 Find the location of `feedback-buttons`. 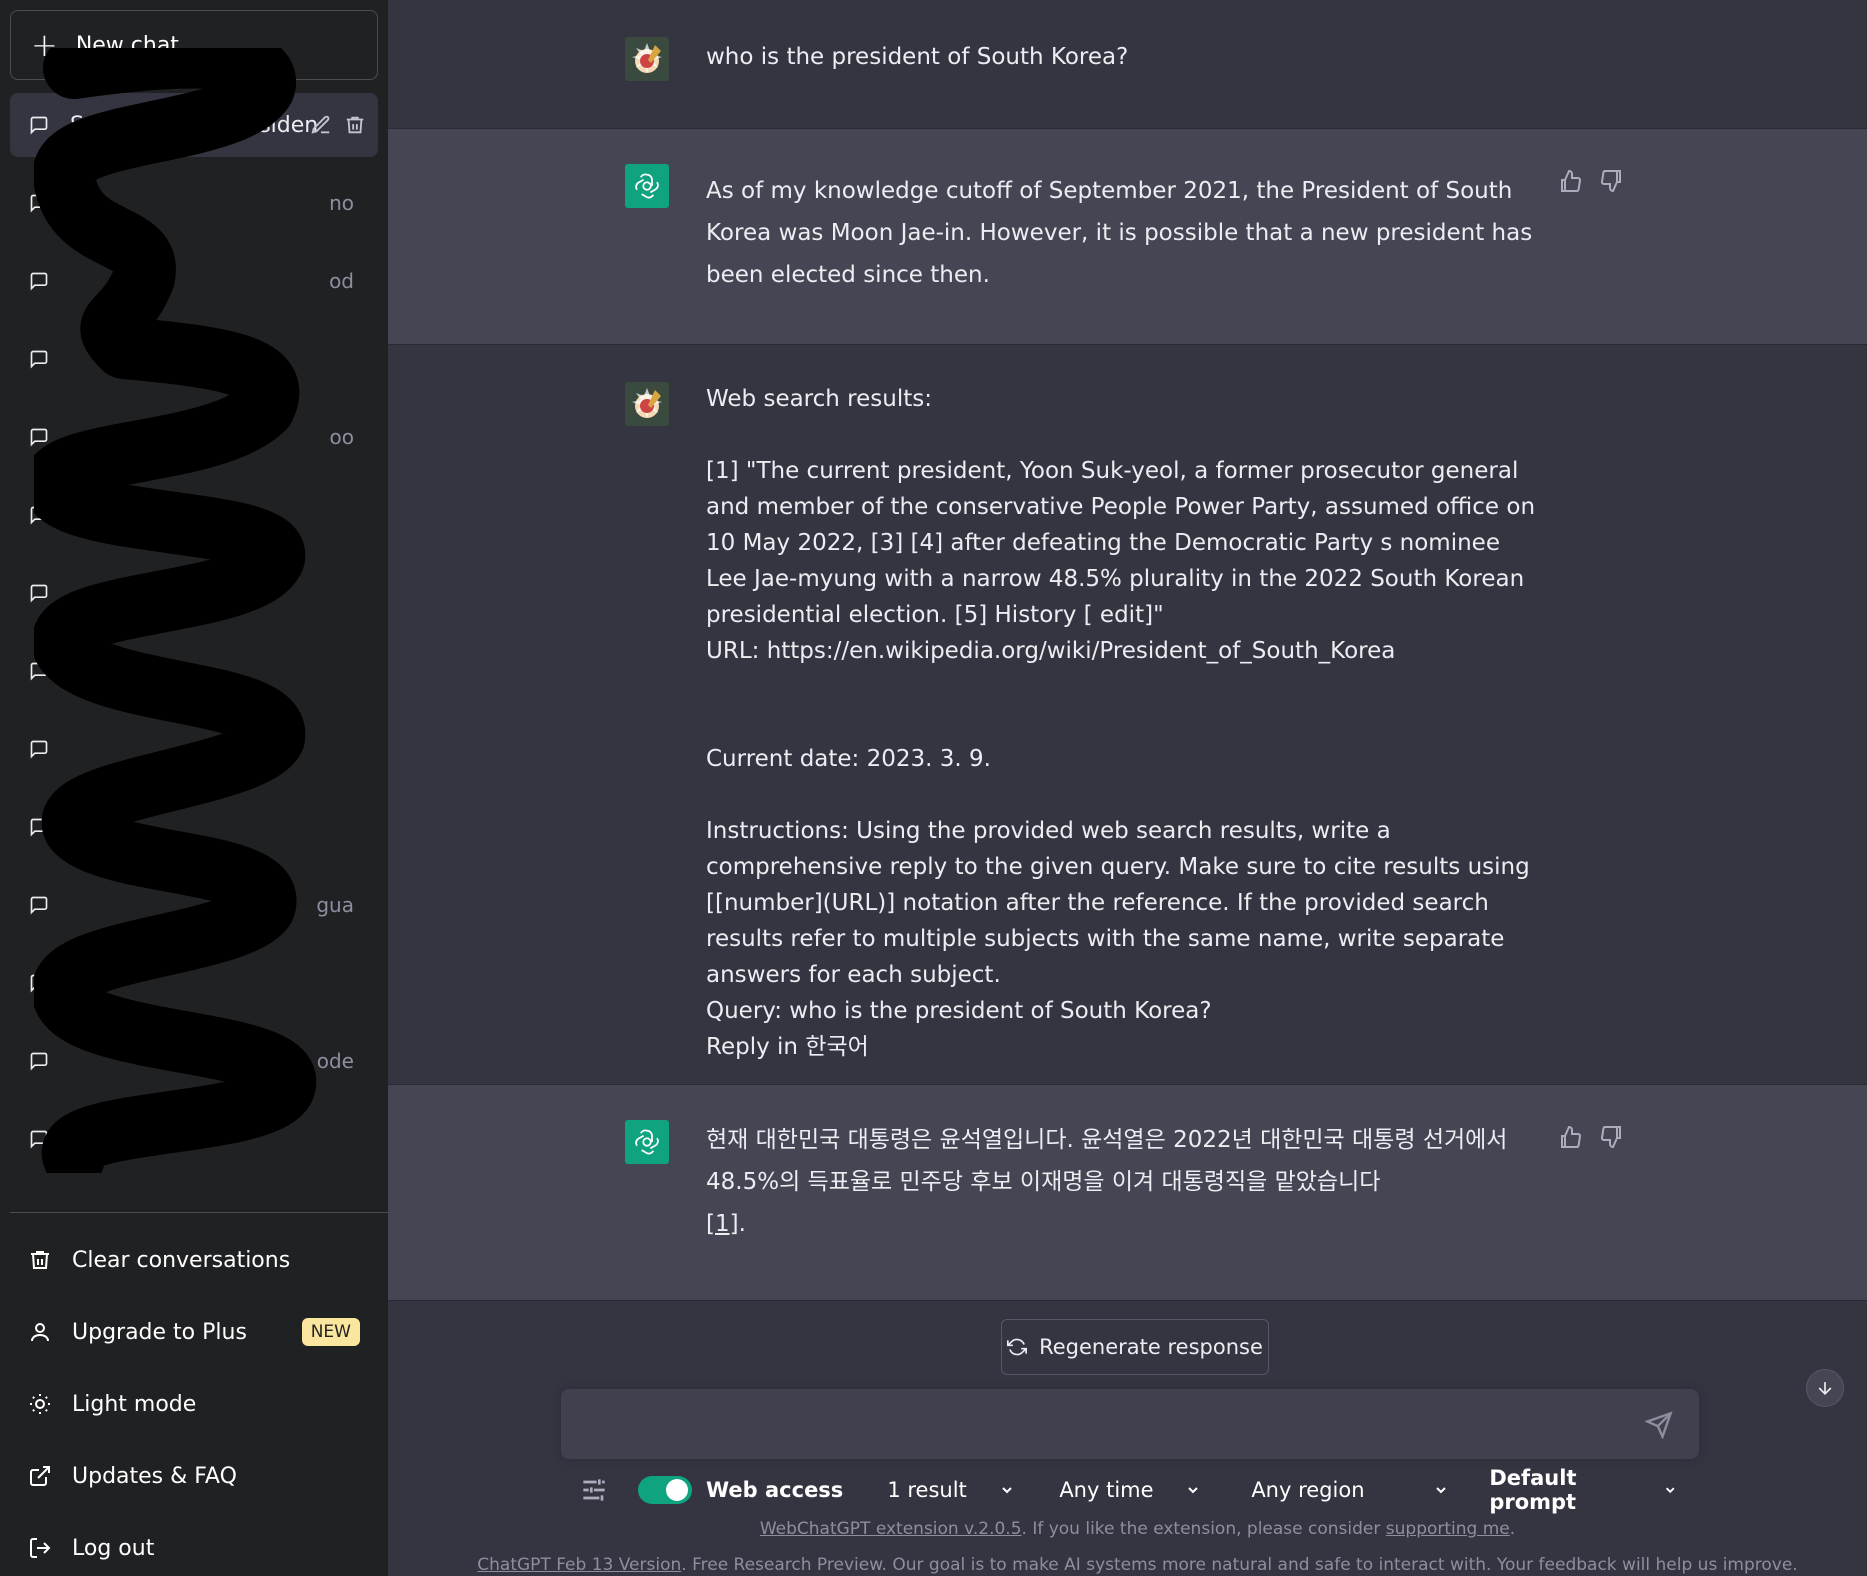

feedback-buttons is located at coordinates (1591, 181).